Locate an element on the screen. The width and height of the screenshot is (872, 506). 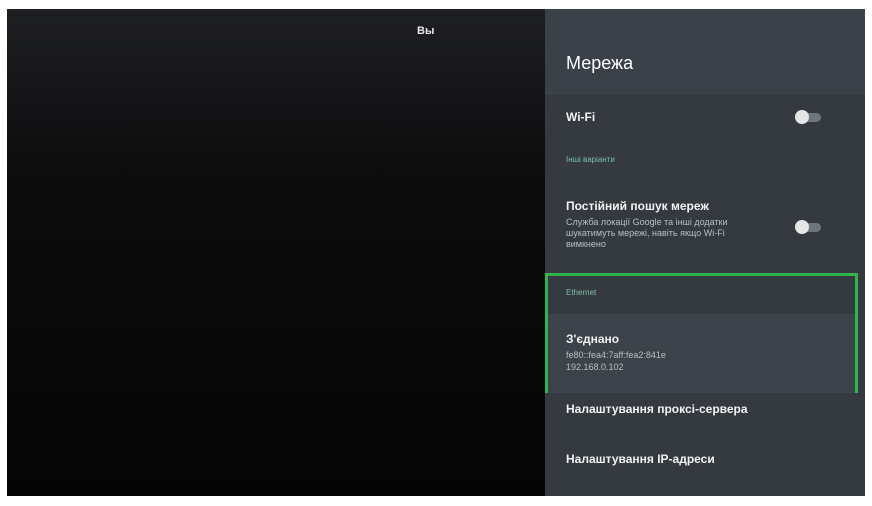
proxy-settings-item: Налаштування проксі-сервера is located at coordinates (657, 409).